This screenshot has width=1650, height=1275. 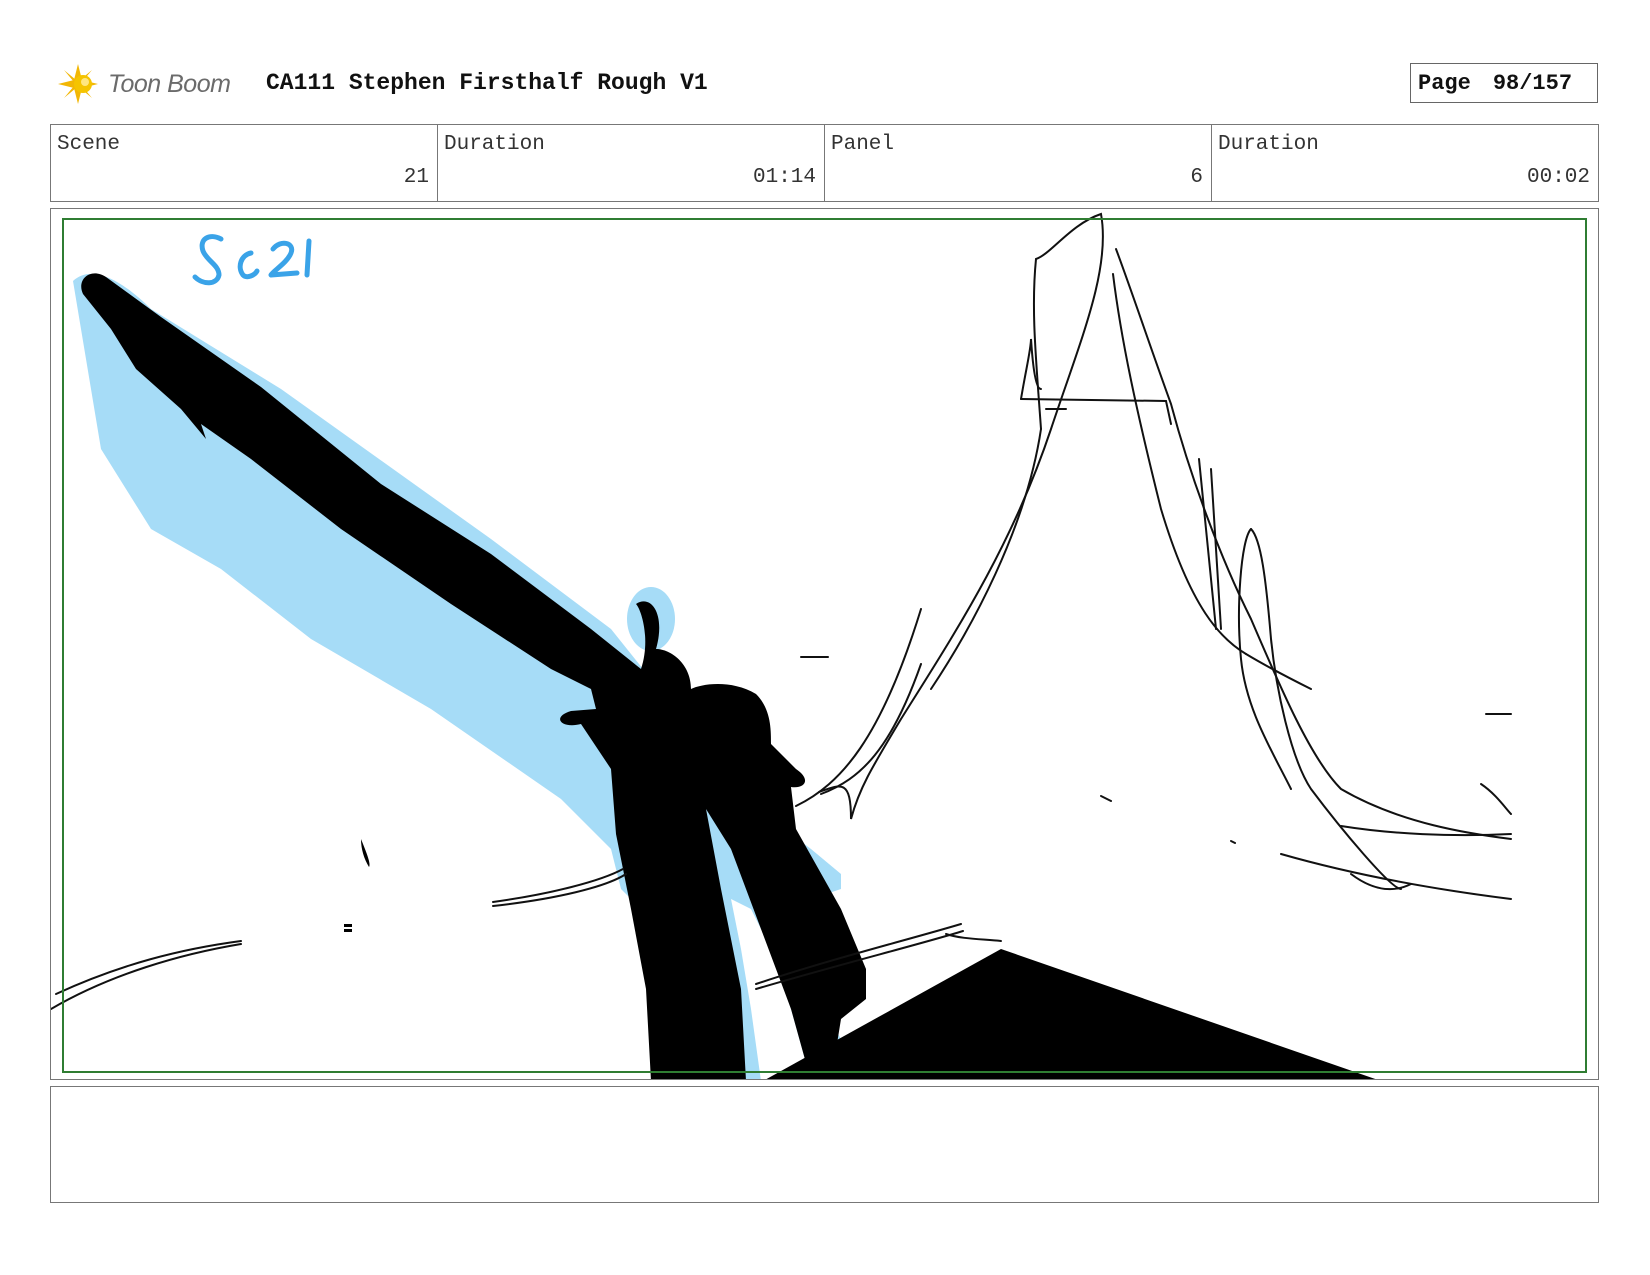 What do you see at coordinates (863, 144) in the screenshot?
I see `panel-label: Panel` at bounding box center [863, 144].